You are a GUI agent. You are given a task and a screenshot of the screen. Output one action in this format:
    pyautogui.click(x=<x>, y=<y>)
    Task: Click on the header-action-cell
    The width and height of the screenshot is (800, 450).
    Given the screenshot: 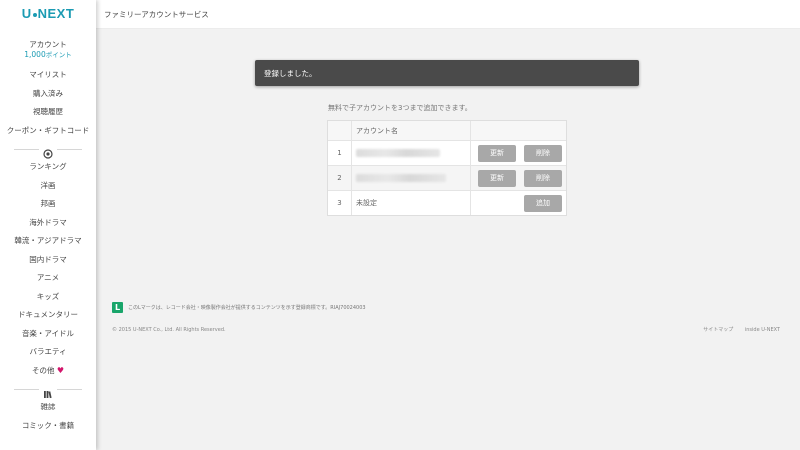 What is the action you would take?
    pyautogui.click(x=518, y=130)
    